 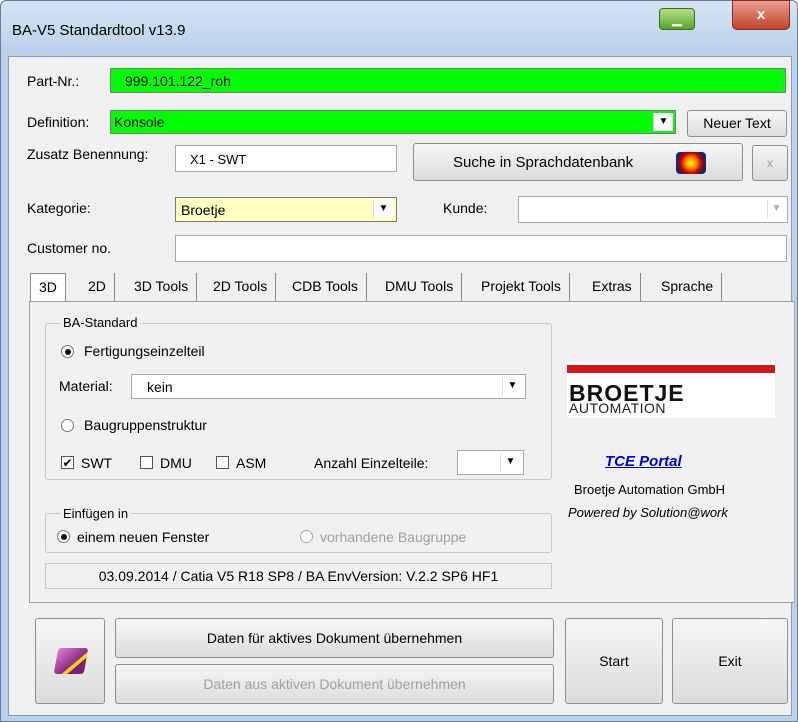 I want to click on tab-dmu-tools: DMU Tools, so click(x=420, y=287).